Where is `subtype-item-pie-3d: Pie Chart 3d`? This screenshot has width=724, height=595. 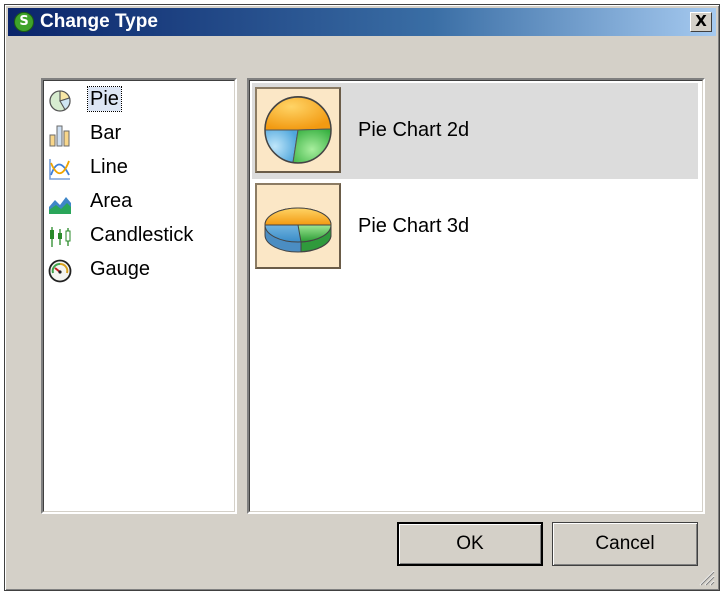
subtype-item-pie-3d: Pie Chart 3d is located at coordinates (475, 227).